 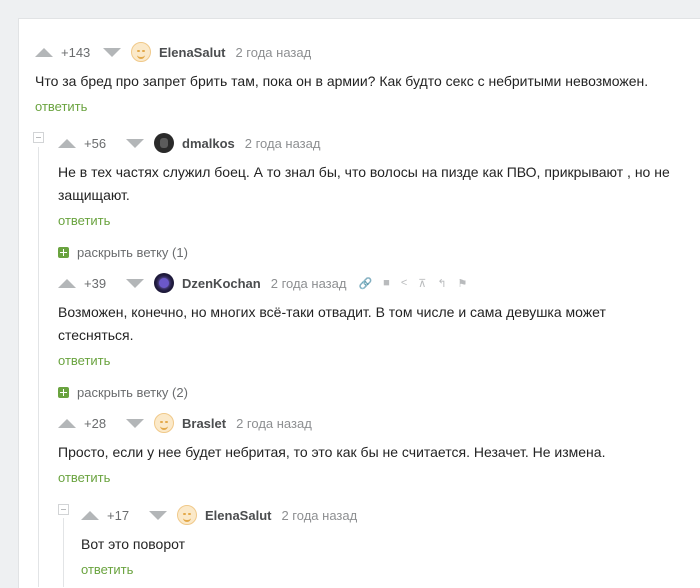 I want to click on comment-rating: +39, so click(x=95, y=283).